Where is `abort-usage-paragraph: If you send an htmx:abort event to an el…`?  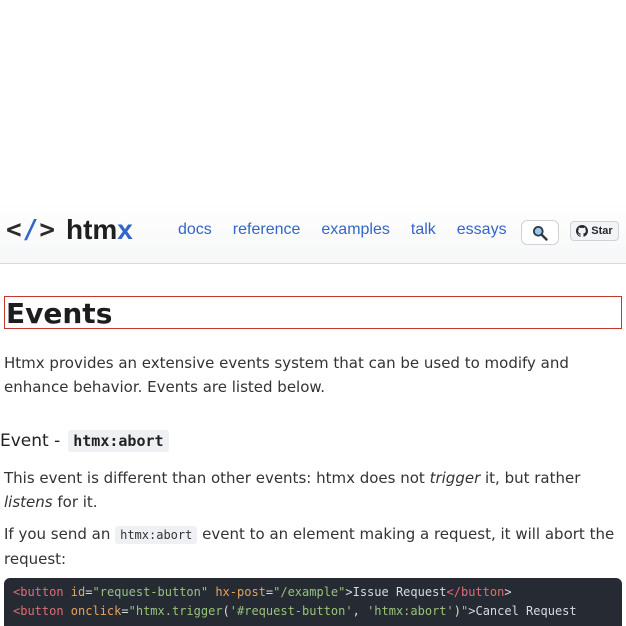
abort-usage-paragraph: If you send an htmx:abort event to an el… is located at coordinates (313, 546).